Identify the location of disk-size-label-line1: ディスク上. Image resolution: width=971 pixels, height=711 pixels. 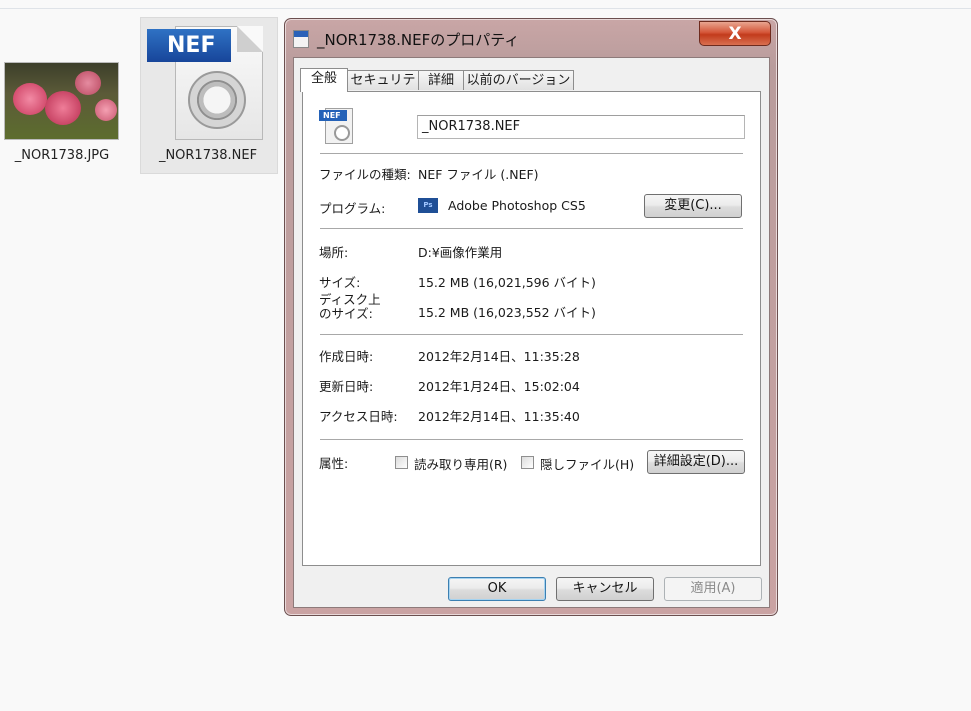
(350, 299).